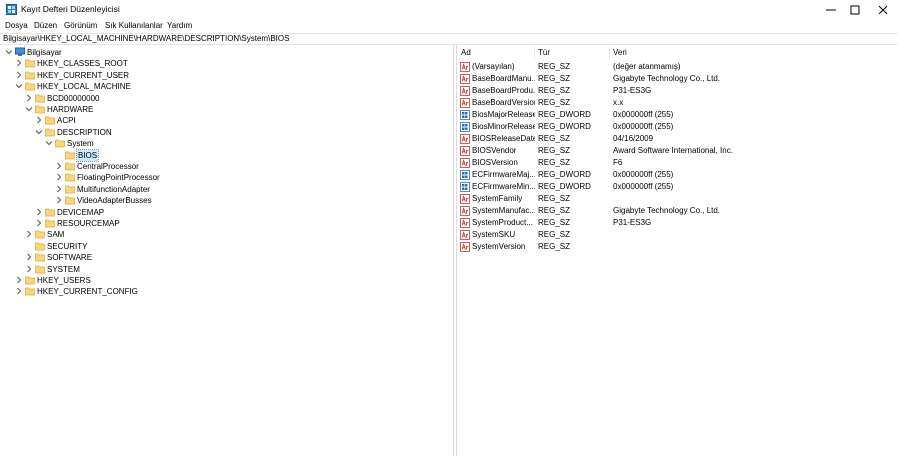  What do you see at coordinates (633, 138) in the screenshot?
I see `value-data: 04/16/2009` at bounding box center [633, 138].